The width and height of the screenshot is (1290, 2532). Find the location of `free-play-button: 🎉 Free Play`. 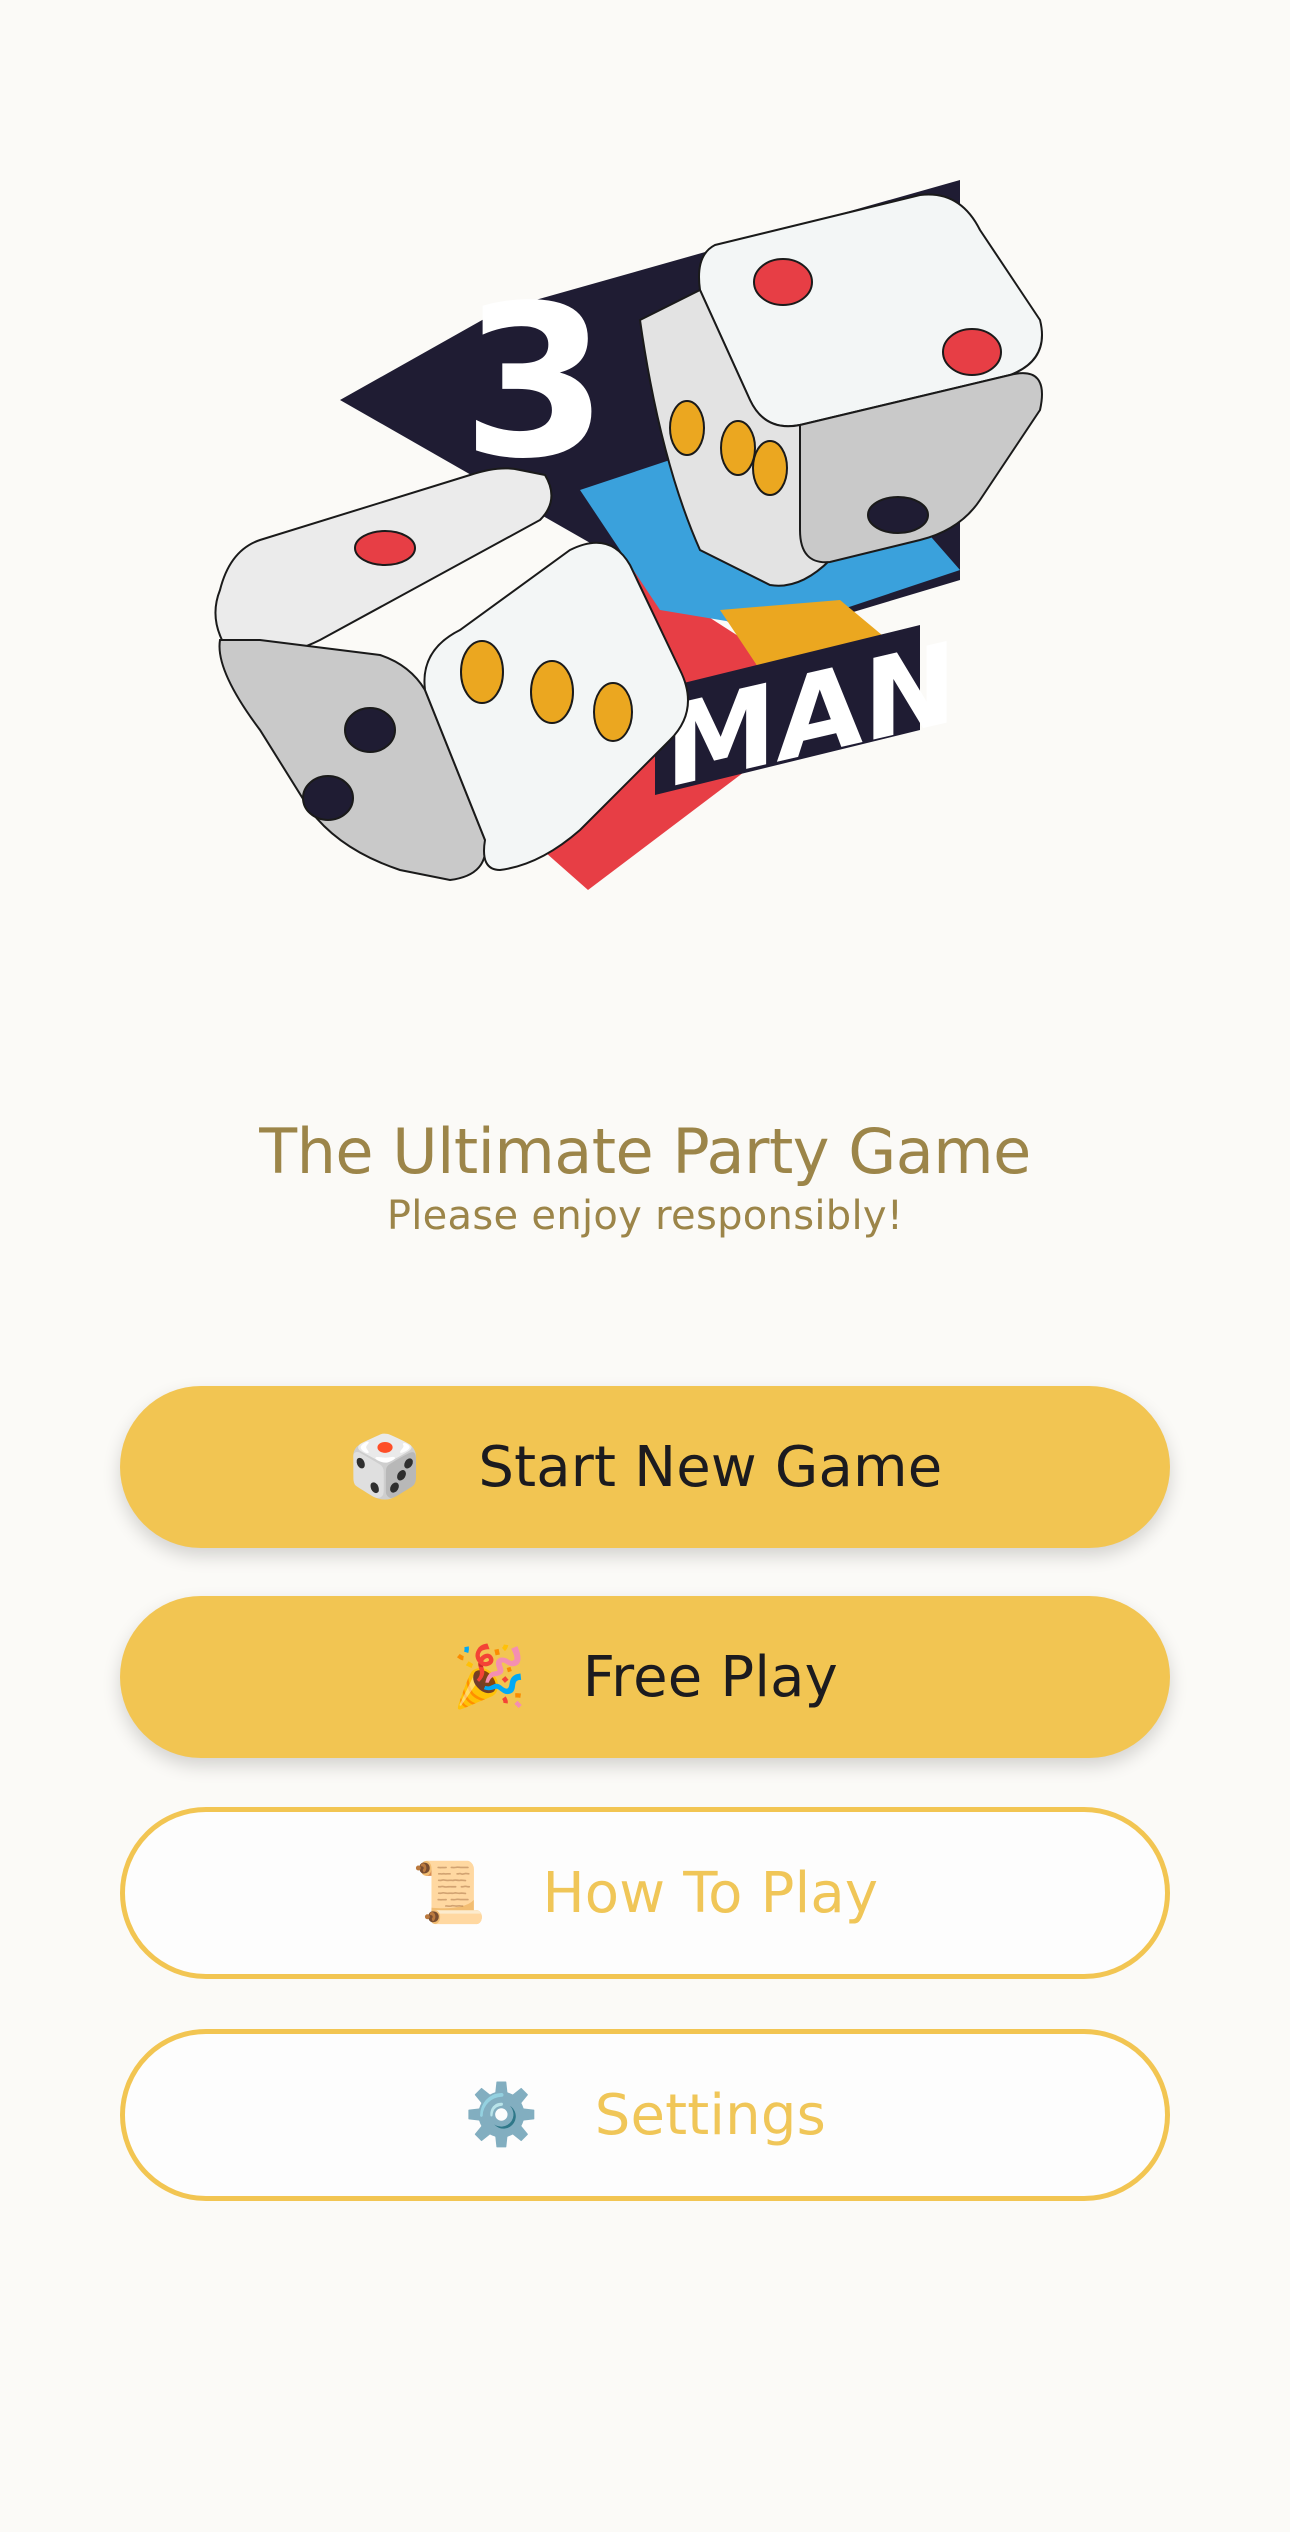

free-play-button: 🎉 Free Play is located at coordinates (645, 1677).